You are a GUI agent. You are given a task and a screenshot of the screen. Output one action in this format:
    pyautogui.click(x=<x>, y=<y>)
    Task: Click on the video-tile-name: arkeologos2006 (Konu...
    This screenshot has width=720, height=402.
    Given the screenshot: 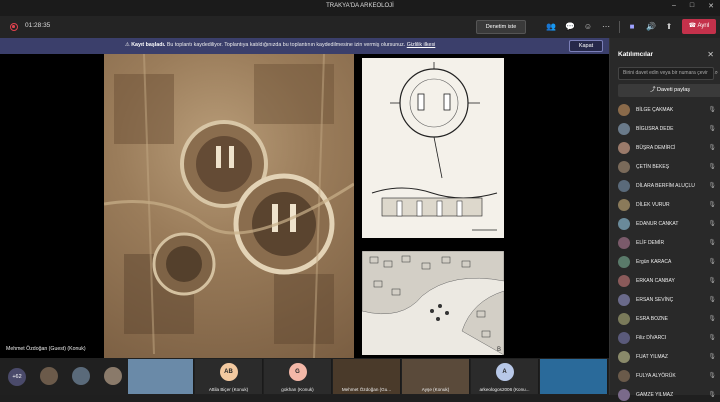 What is the action you would take?
    pyautogui.click(x=504, y=389)
    